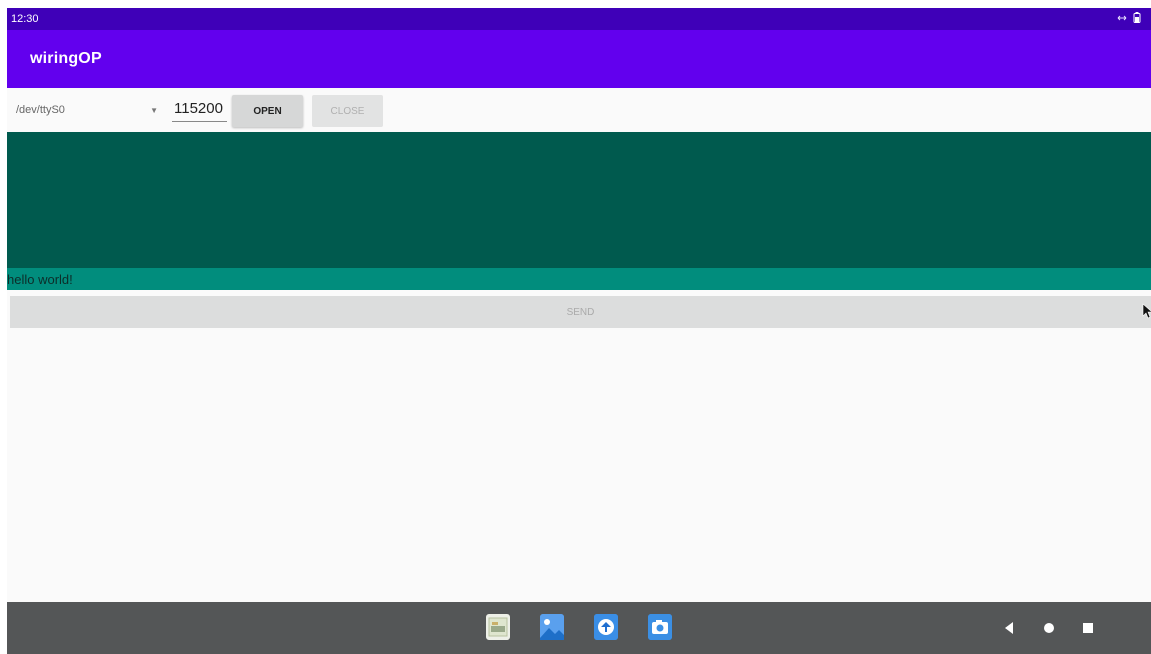 This screenshot has height=654, width=1151. I want to click on gallery-thumbnail-icon, so click(498, 627).